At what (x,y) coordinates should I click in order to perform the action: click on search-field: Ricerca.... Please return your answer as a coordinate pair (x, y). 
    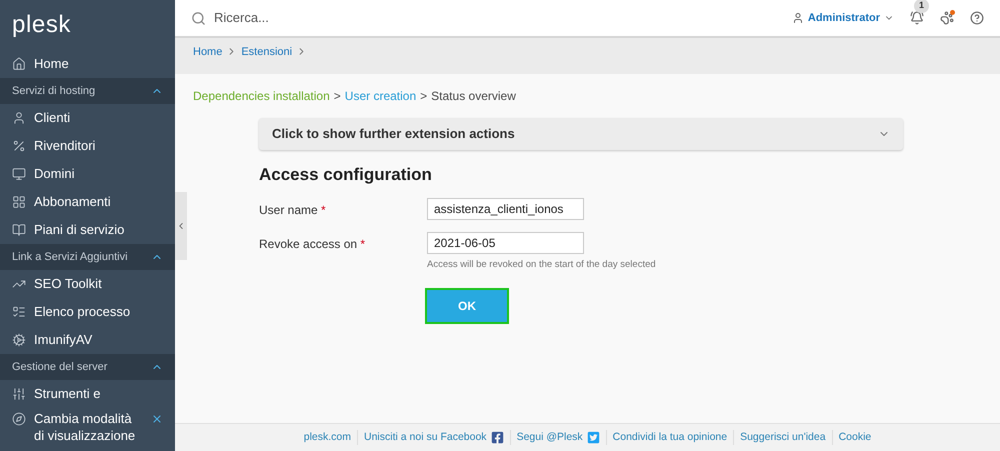
    Looking at the image, I should click on (314, 18).